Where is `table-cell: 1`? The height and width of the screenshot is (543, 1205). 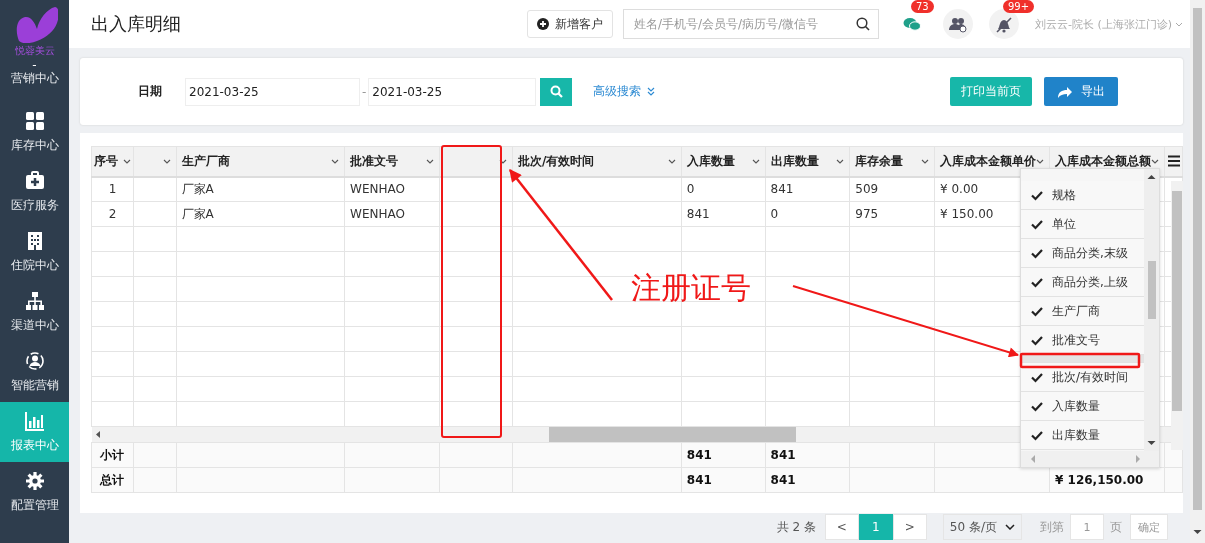
table-cell: 1 is located at coordinates (112, 189).